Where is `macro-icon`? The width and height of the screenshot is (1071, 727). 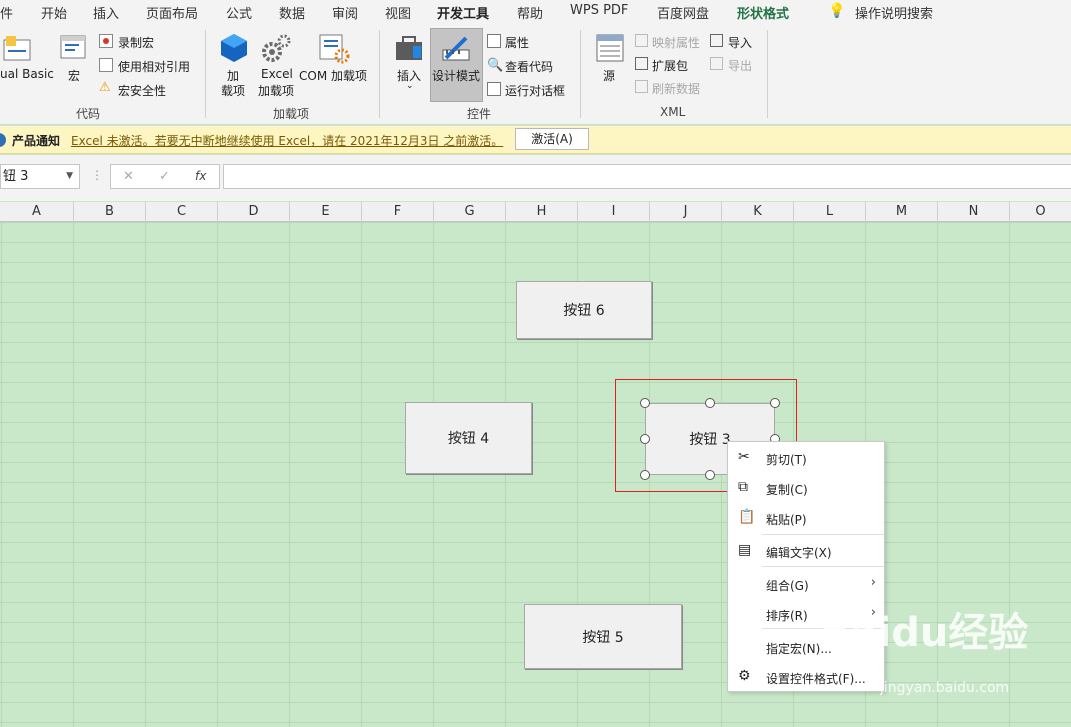
macro-icon is located at coordinates (73, 47).